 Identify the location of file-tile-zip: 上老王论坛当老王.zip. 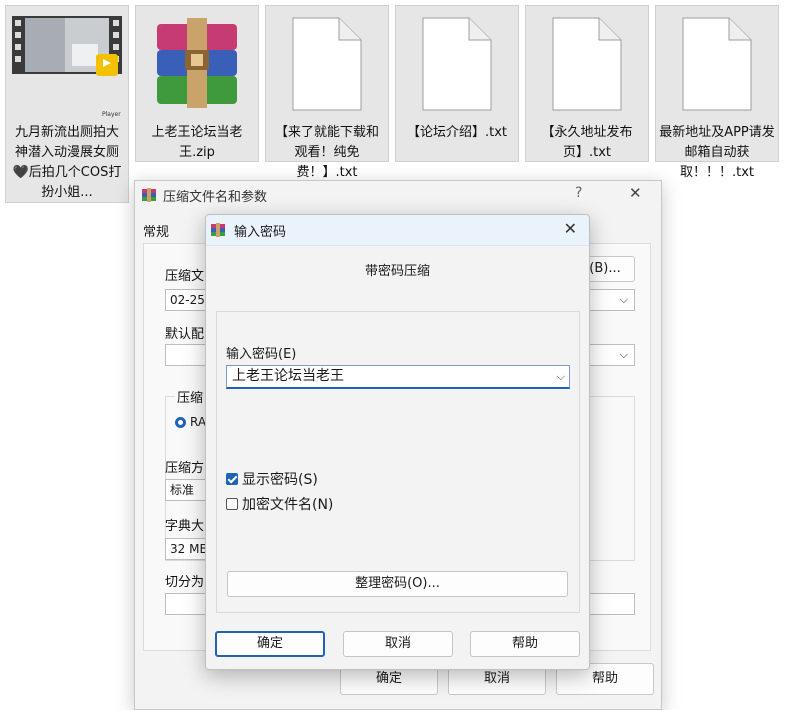
(197, 83).